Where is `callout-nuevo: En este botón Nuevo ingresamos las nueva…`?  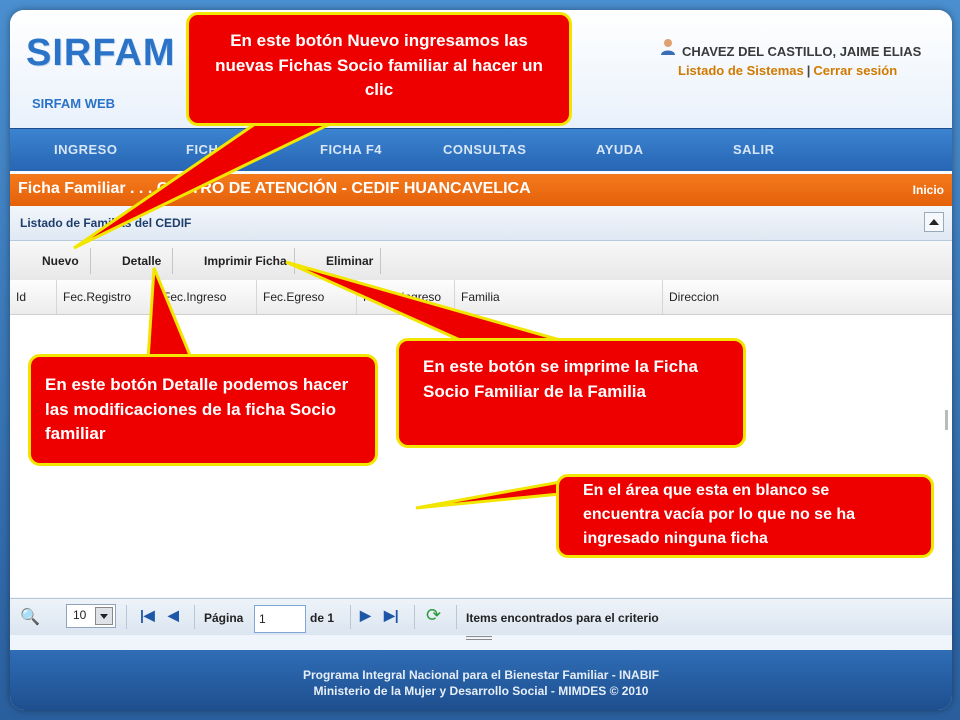 callout-nuevo: En este botón Nuevo ingresamos las nueva… is located at coordinates (379, 69).